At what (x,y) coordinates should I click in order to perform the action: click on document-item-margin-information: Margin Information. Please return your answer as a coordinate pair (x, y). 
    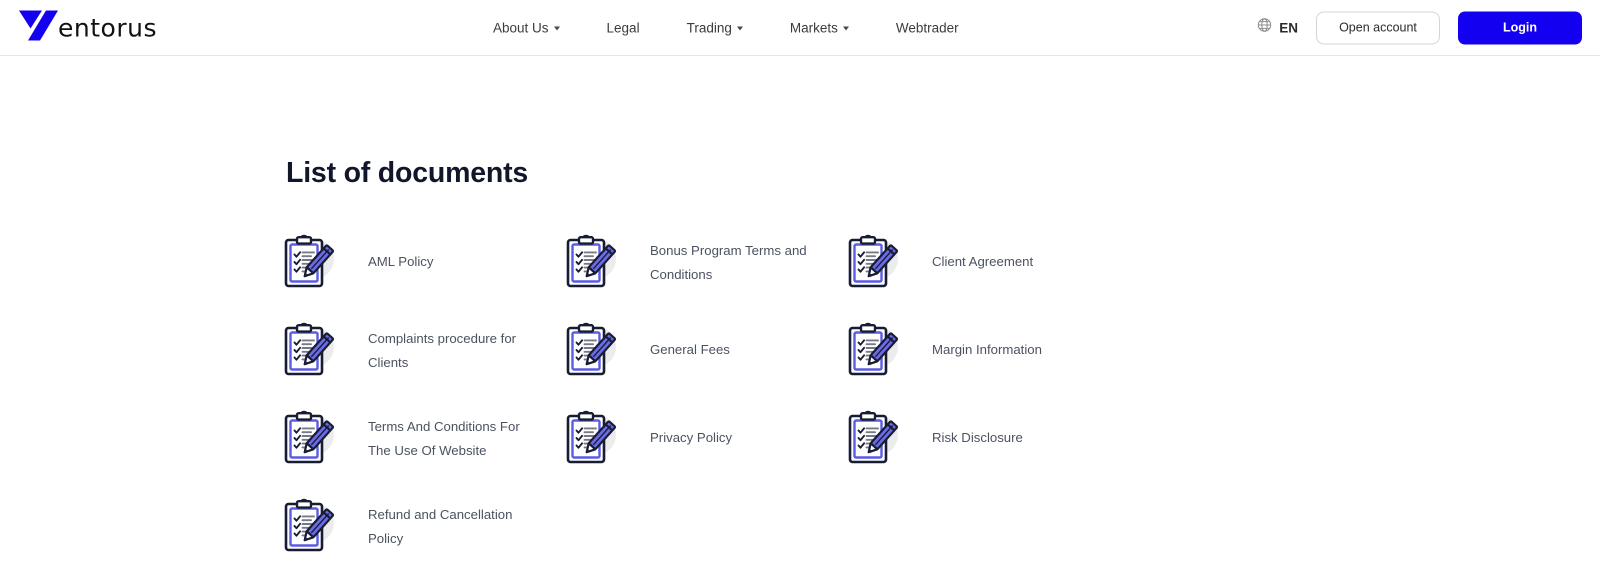
    Looking at the image, I should click on (986, 366).